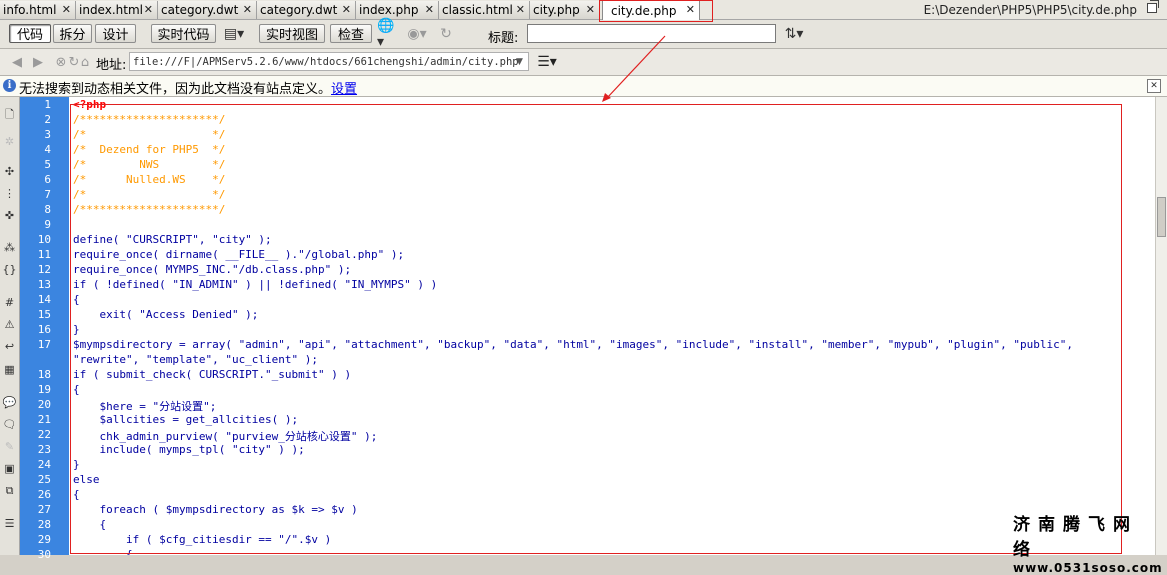  I want to click on tab-category-dwt: category.dwt ✕, so click(207, 10).